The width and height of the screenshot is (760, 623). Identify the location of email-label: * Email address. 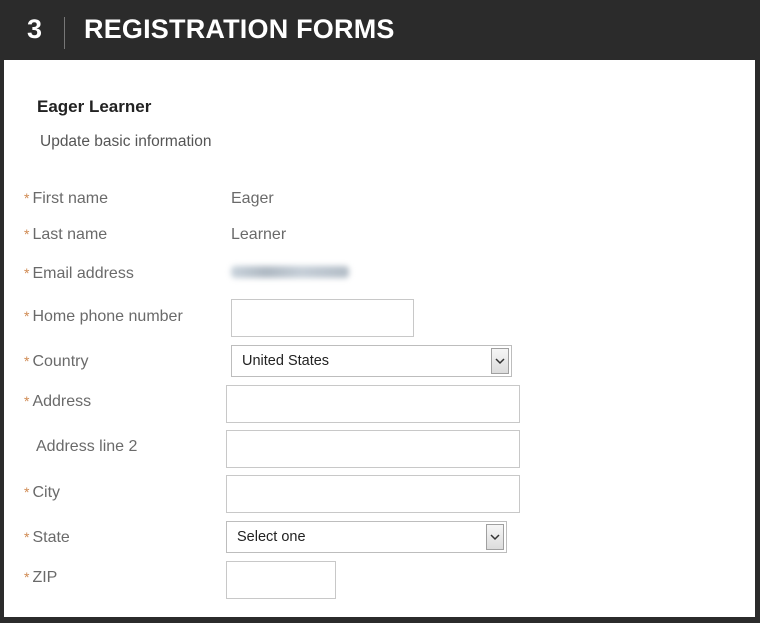
(79, 274).